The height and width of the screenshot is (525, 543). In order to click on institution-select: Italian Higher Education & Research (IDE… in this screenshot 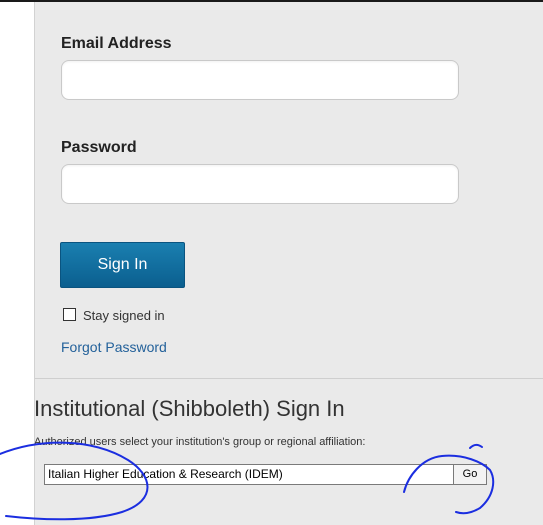, I will do `click(264, 474)`.